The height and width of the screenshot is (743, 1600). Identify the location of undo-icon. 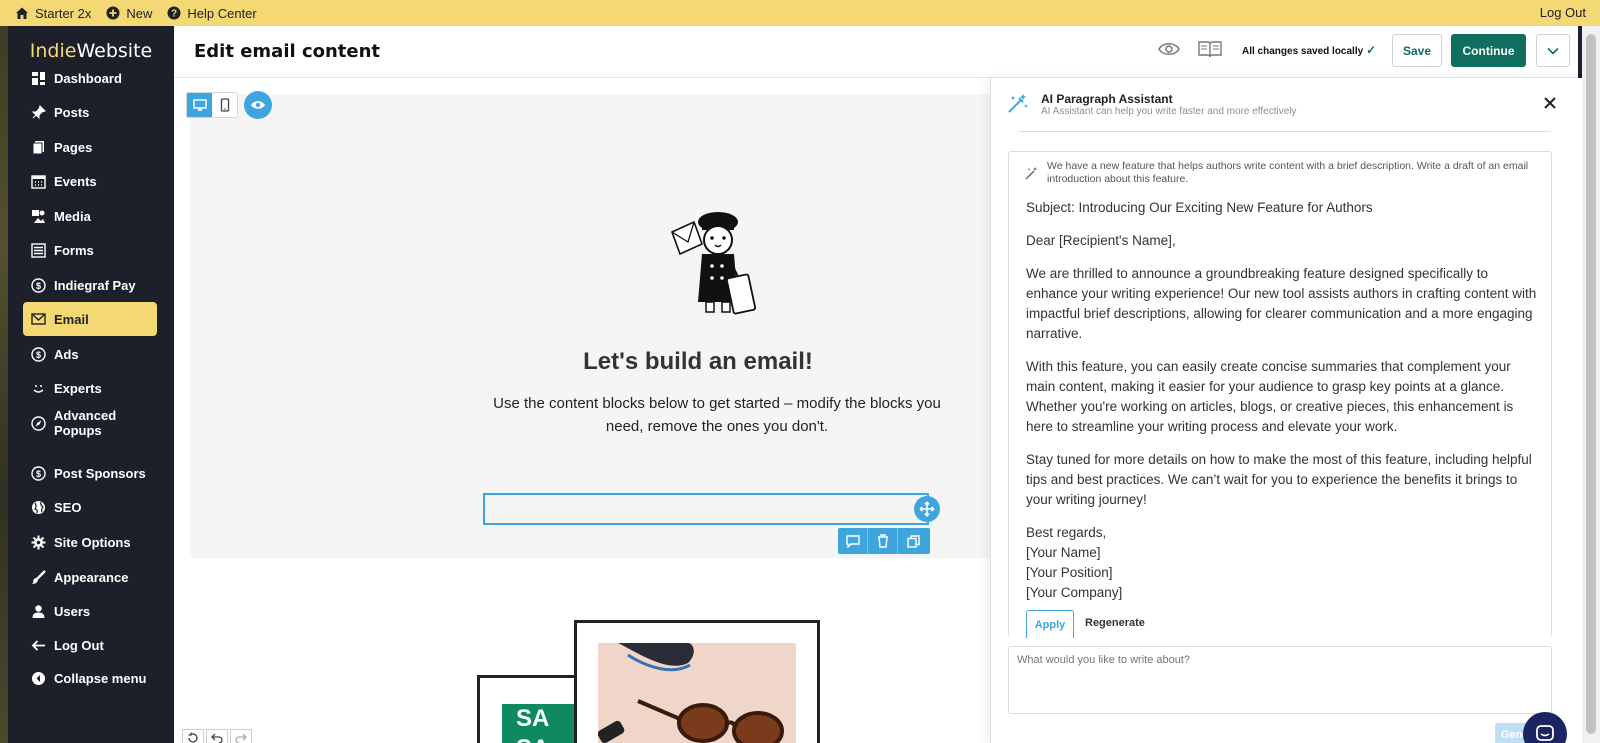
(217, 736).